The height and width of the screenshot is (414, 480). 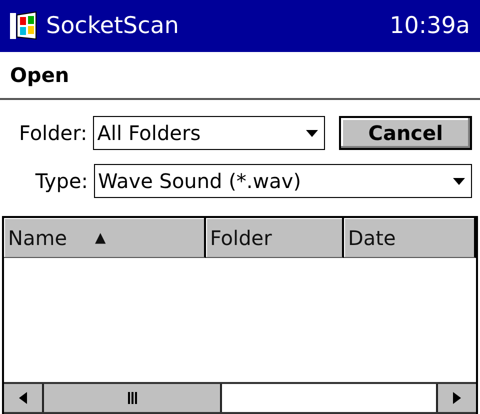 What do you see at coordinates (275, 238) in the screenshot?
I see `column-header: Folder` at bounding box center [275, 238].